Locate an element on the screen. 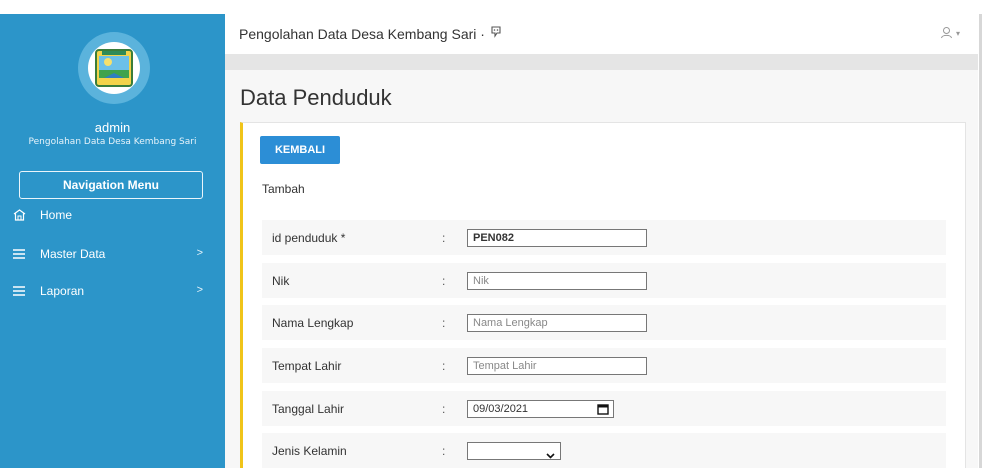 The width and height of the screenshot is (982, 468). field-label: Nama Lengkap is located at coordinates (313, 323).